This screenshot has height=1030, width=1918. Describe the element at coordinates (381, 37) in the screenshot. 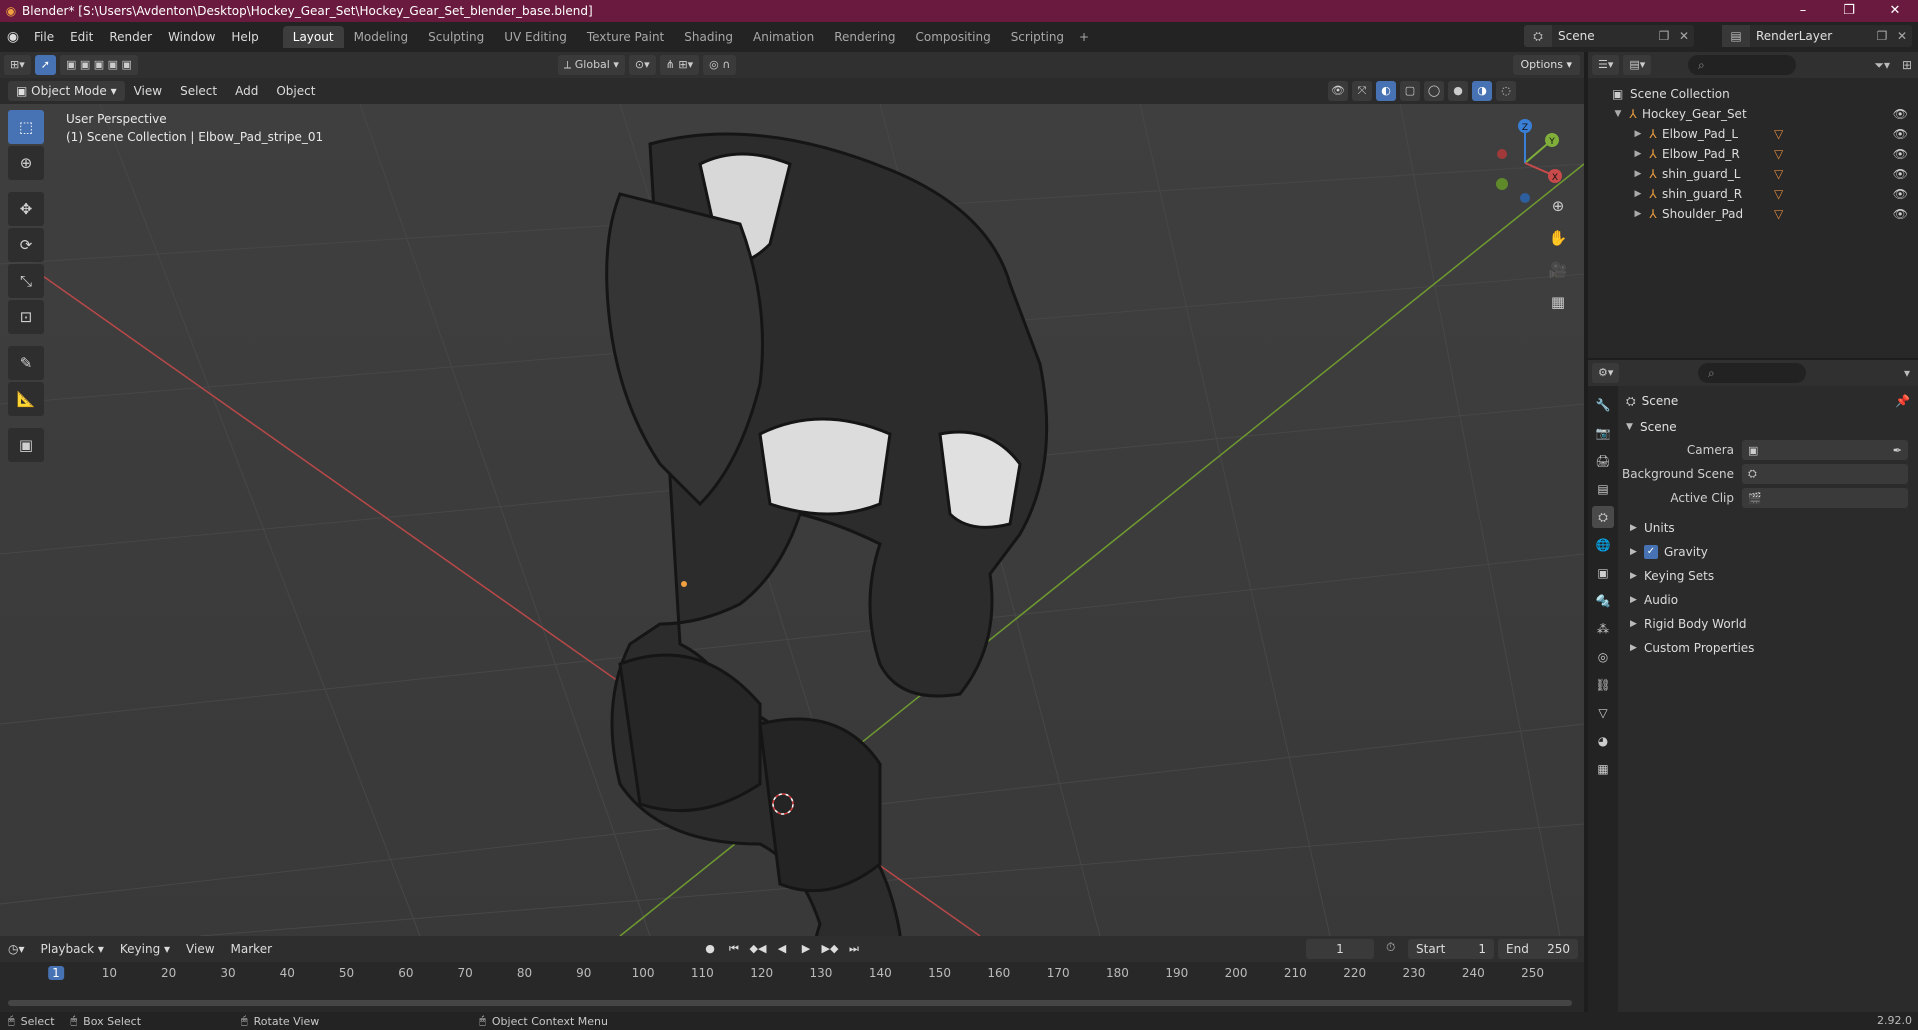

I see `tab-modeling: Modeling` at that location.